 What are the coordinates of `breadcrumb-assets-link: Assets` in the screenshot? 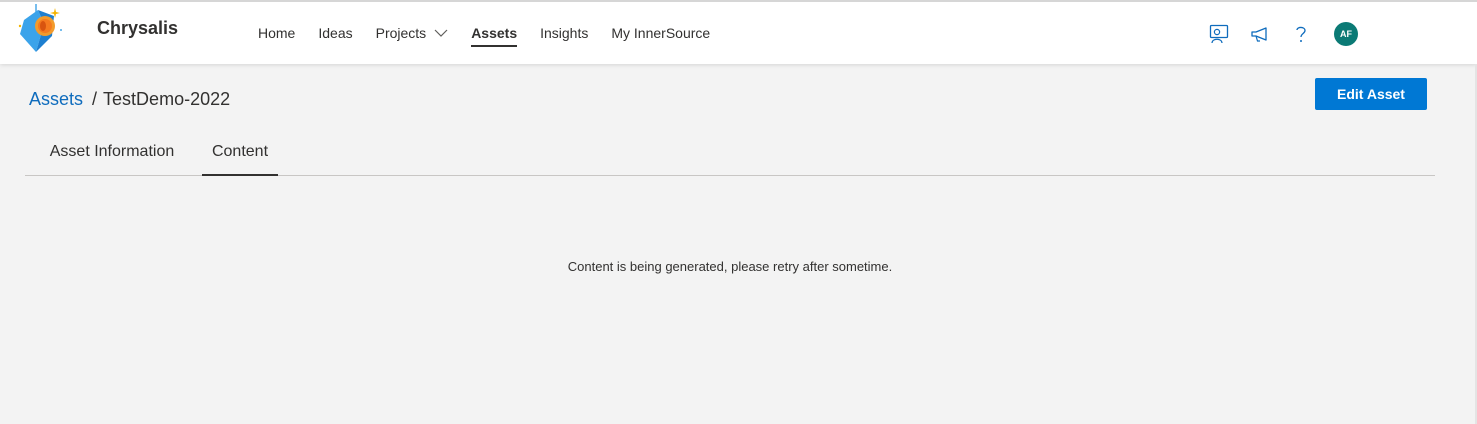 It's located at (56, 99).